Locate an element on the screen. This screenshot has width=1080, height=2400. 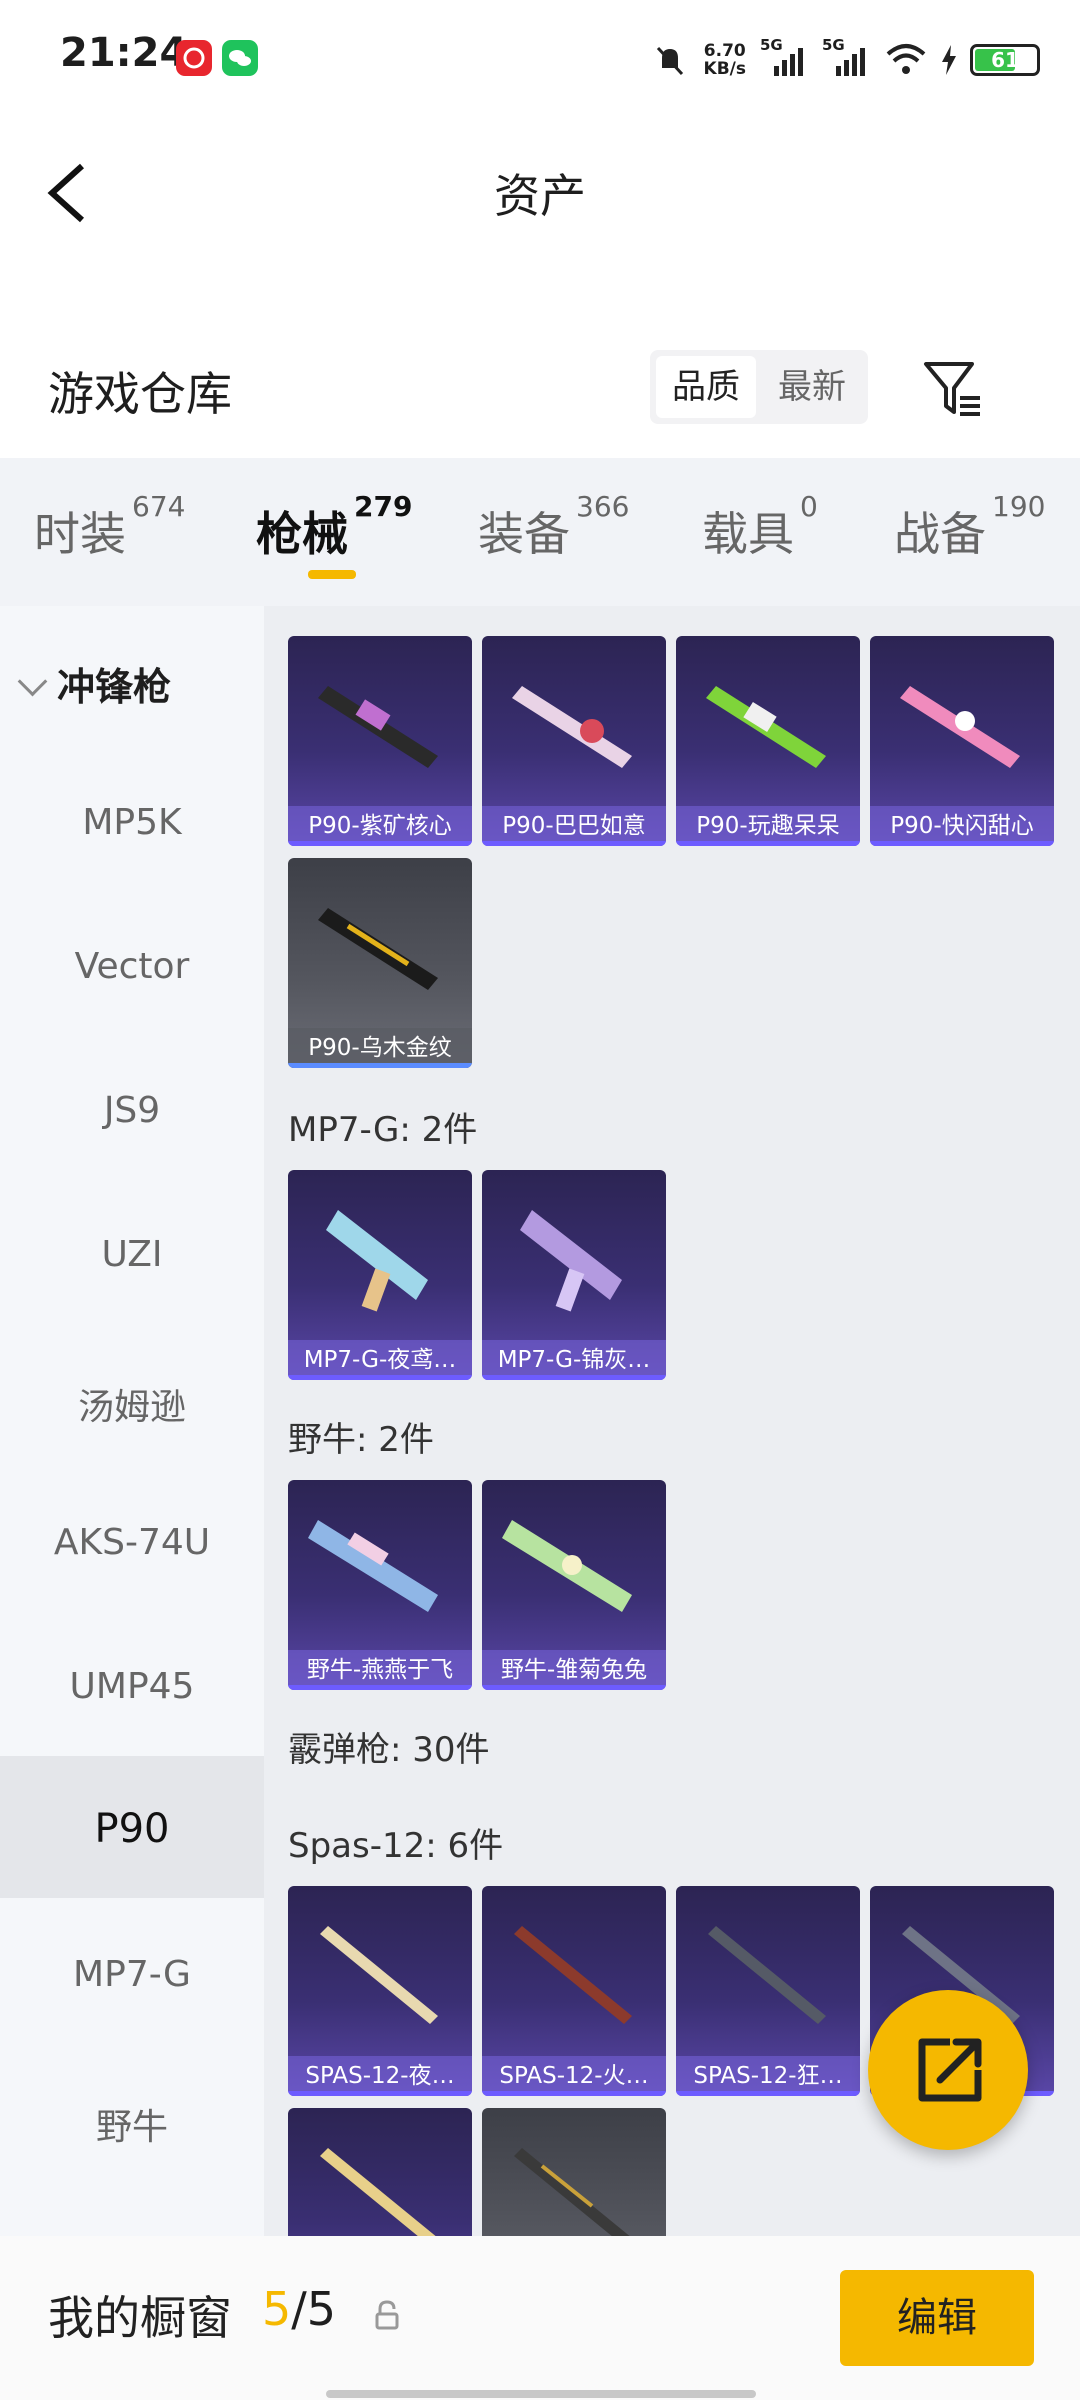
filter-icon is located at coordinates (952, 388).